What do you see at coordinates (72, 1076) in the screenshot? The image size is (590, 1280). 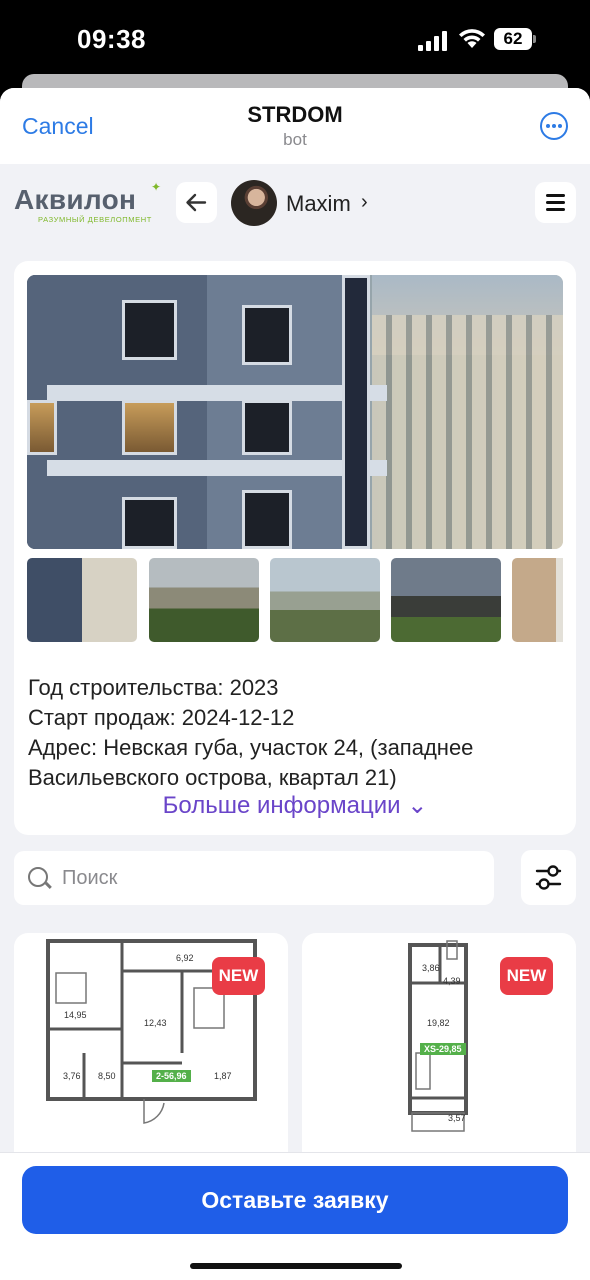 I see `room-area: 3,76` at bounding box center [72, 1076].